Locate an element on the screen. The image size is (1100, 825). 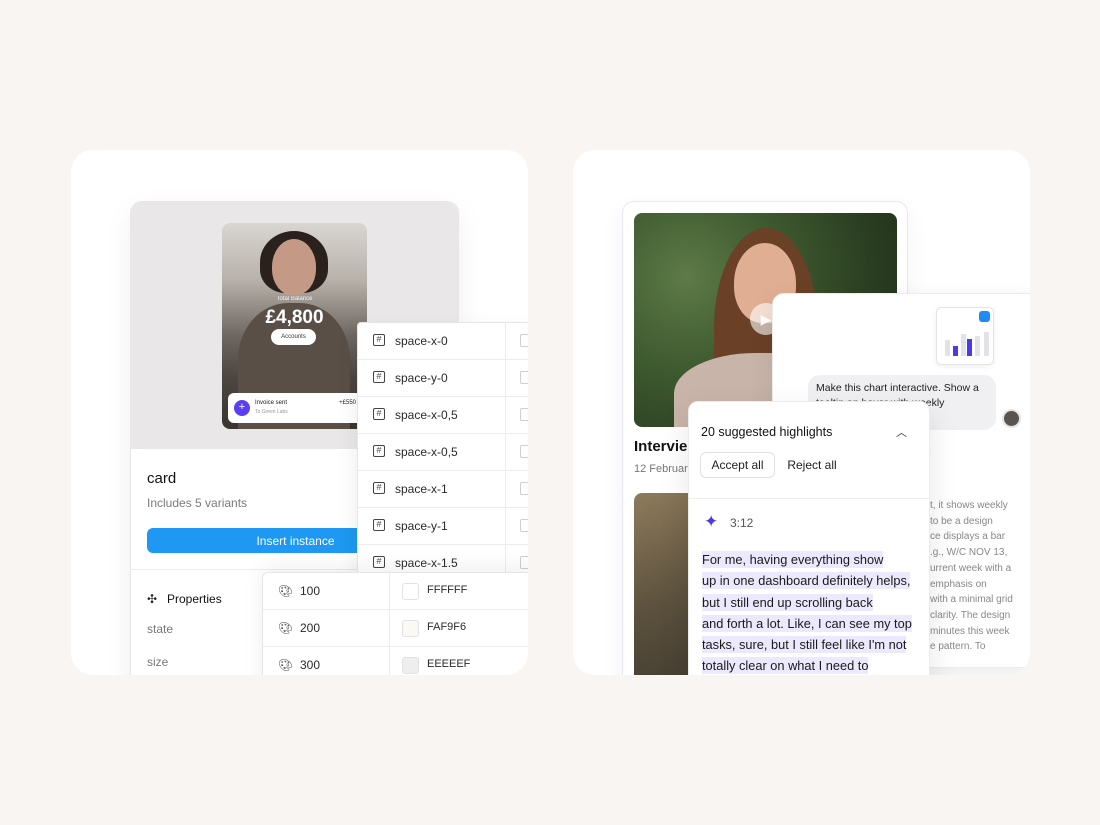
video-title: Intervie is located at coordinates (661, 446).